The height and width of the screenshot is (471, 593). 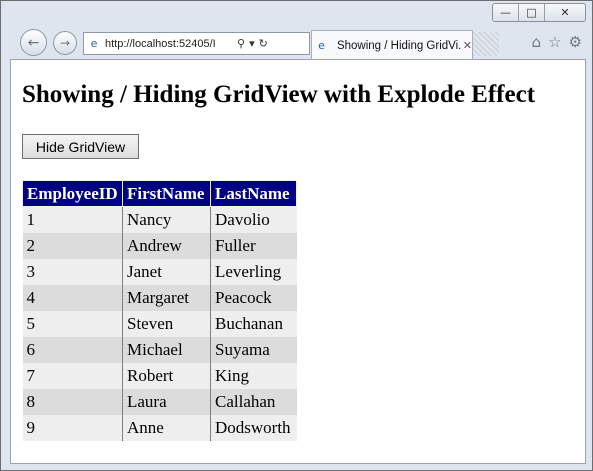 What do you see at coordinates (166, 219) in the screenshot?
I see `first-name-cell: Nancy` at bounding box center [166, 219].